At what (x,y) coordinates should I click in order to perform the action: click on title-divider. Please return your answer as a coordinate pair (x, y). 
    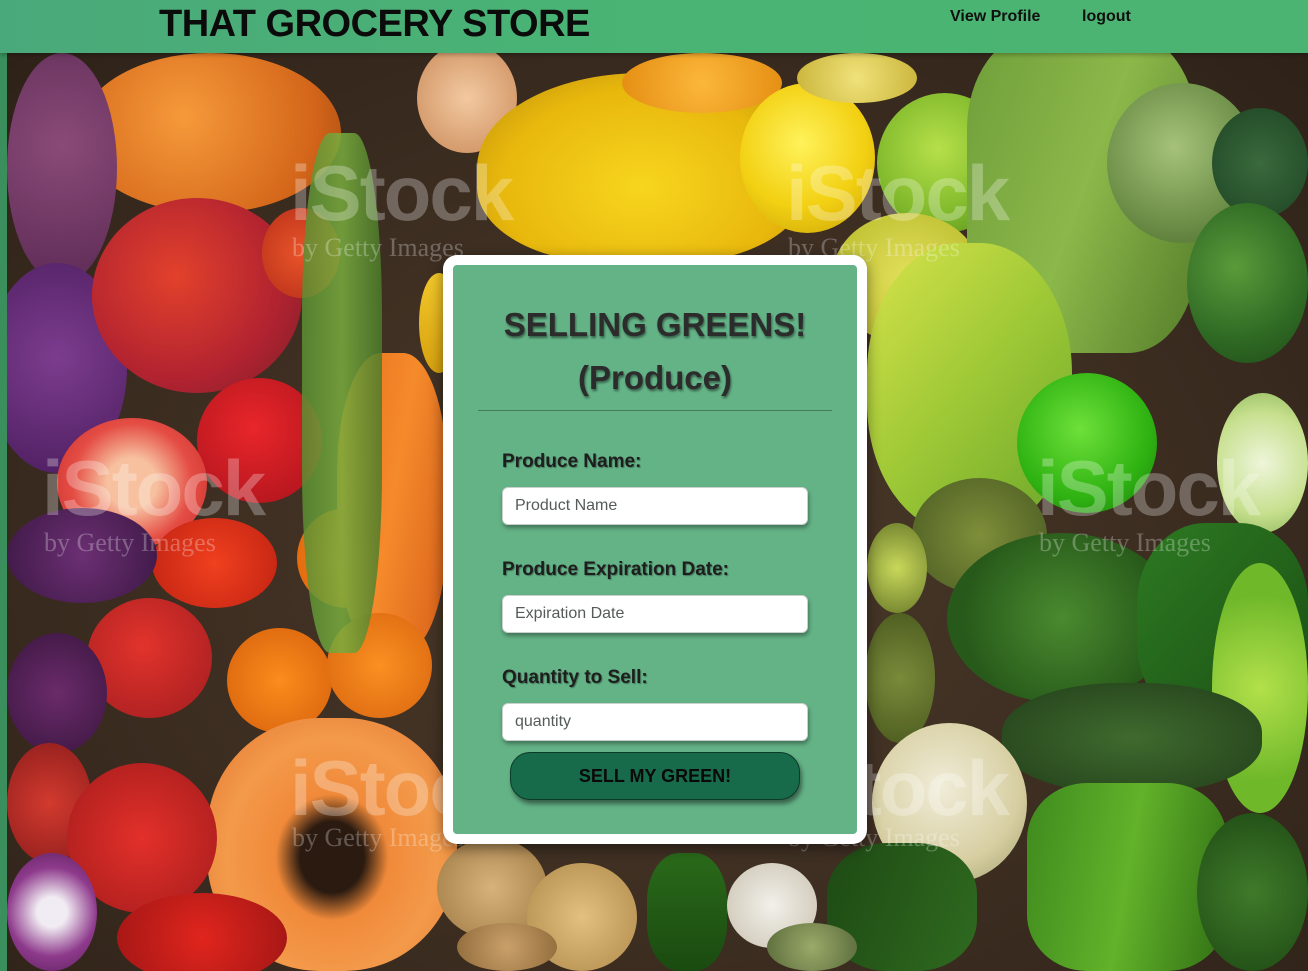
    Looking at the image, I should click on (655, 410).